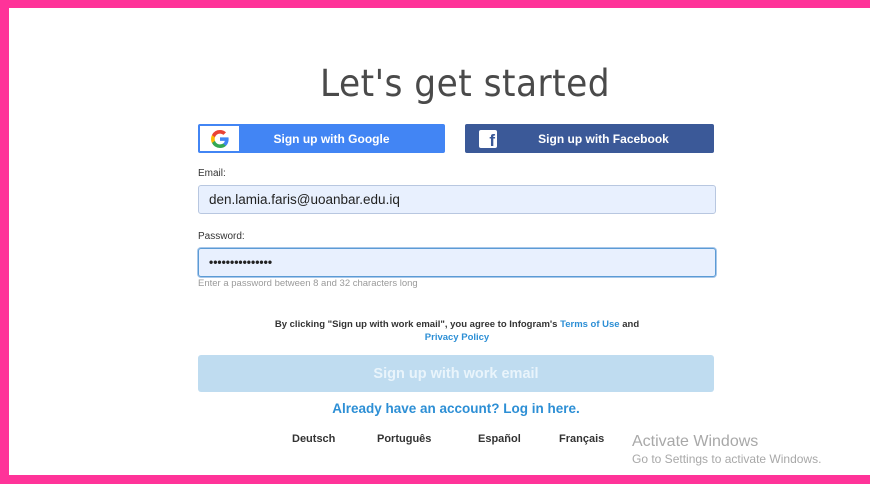  What do you see at coordinates (695, 441) in the screenshot?
I see `watermark-title: Activate Windows` at bounding box center [695, 441].